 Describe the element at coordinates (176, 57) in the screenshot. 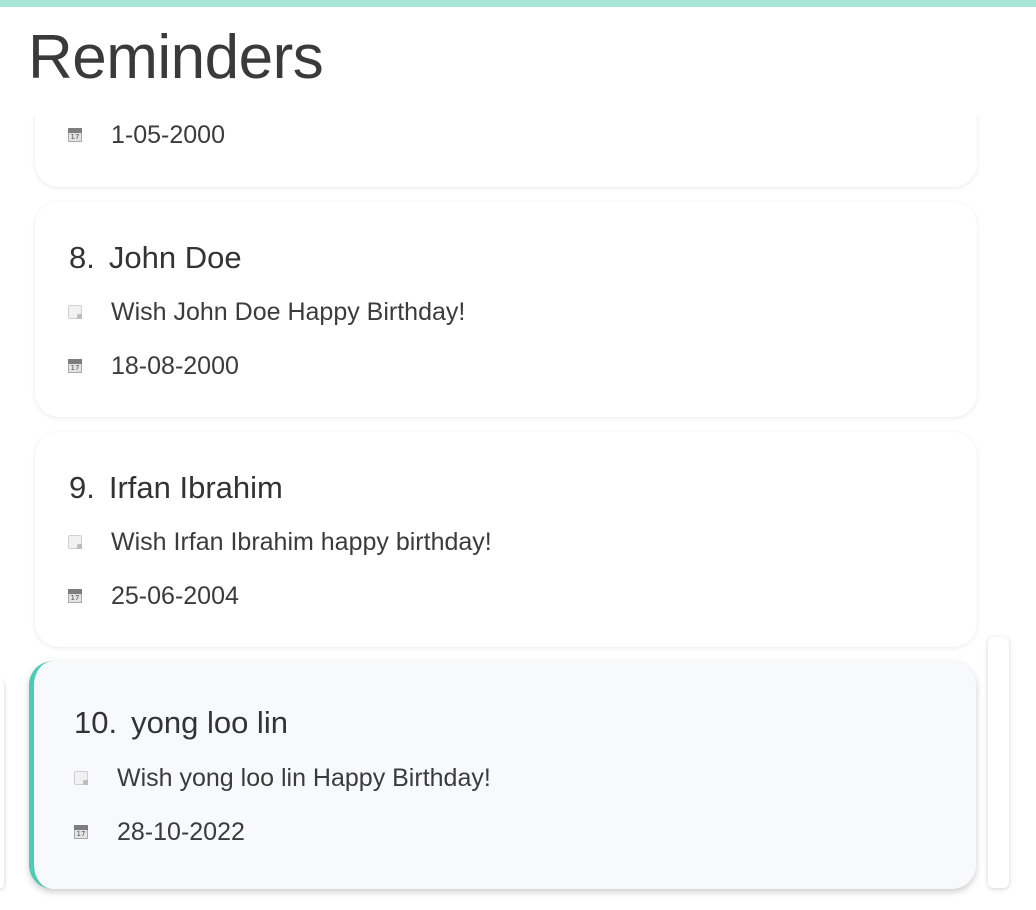

I see `panel-title: Reminders` at that location.